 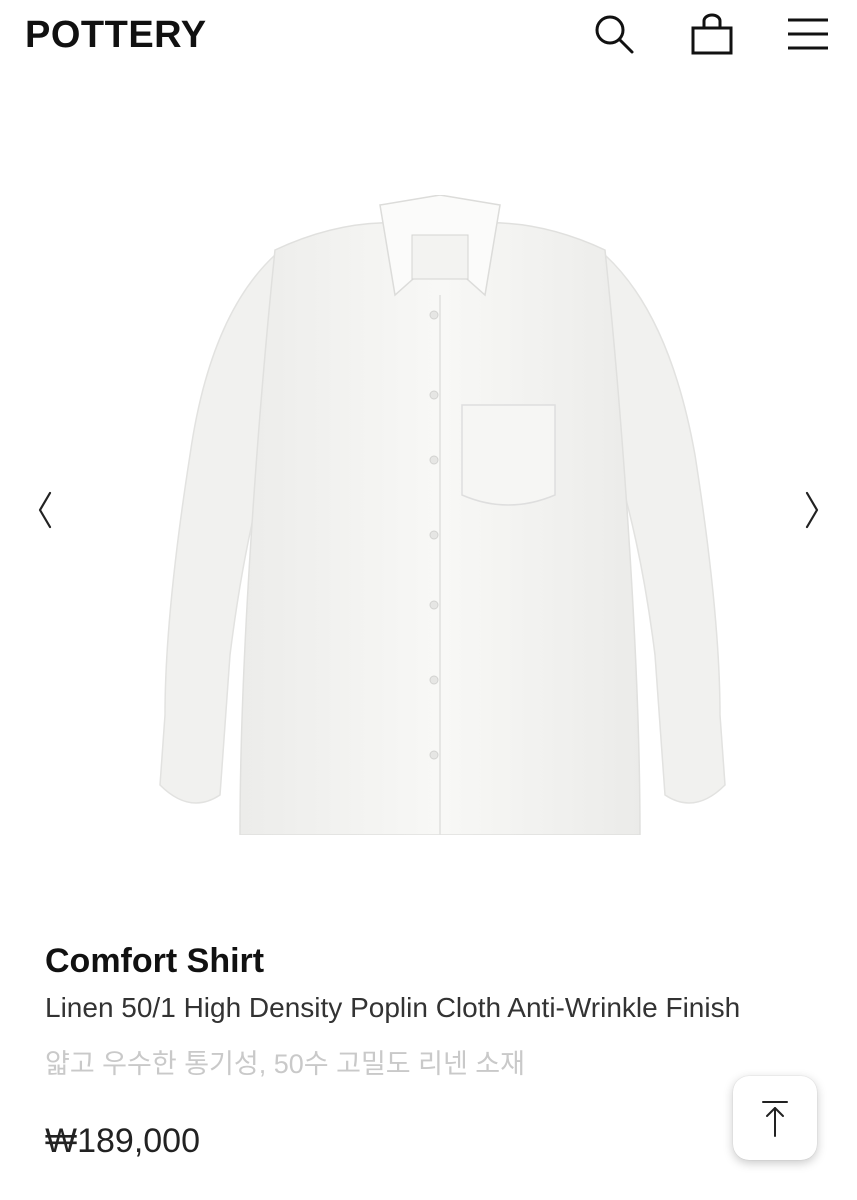 What do you see at coordinates (45, 510) in the screenshot?
I see `chevron-left-icon` at bounding box center [45, 510].